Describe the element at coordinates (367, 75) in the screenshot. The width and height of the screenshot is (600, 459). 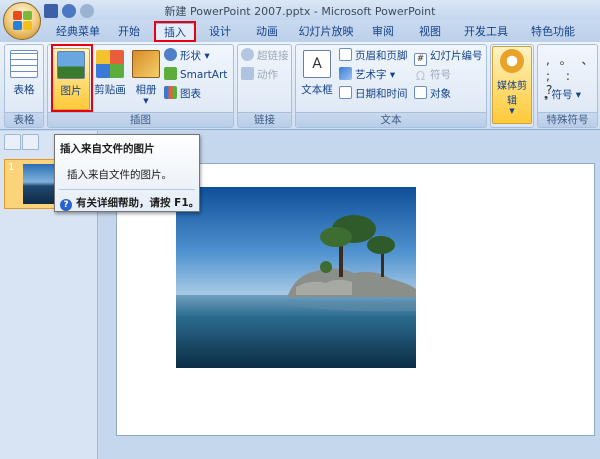
I see `wordart-button: 艺术字 ▾` at that location.